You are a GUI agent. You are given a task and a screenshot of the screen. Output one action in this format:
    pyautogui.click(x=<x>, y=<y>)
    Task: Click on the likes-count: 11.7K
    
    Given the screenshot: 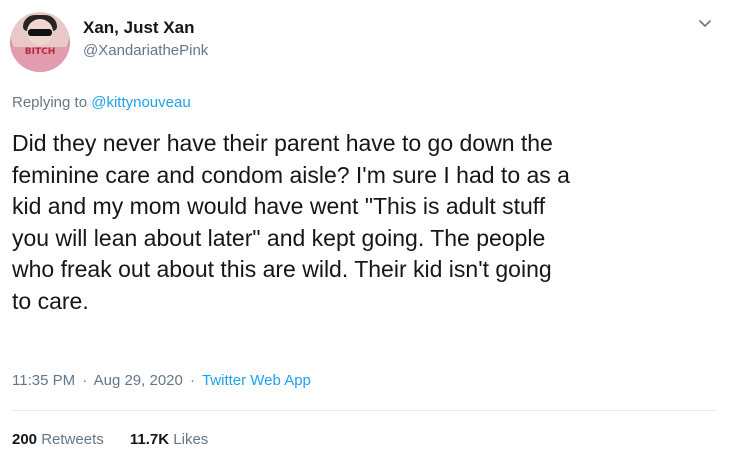 What is the action you would take?
    pyautogui.click(x=149, y=439)
    